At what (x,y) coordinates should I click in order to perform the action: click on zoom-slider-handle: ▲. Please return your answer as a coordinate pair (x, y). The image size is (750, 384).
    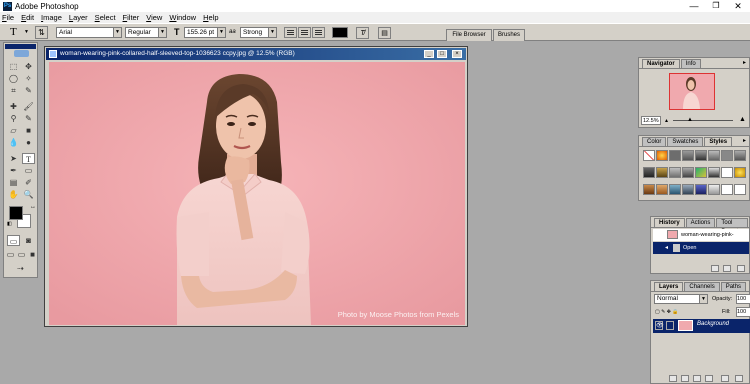
    Looking at the image, I should click on (690, 120).